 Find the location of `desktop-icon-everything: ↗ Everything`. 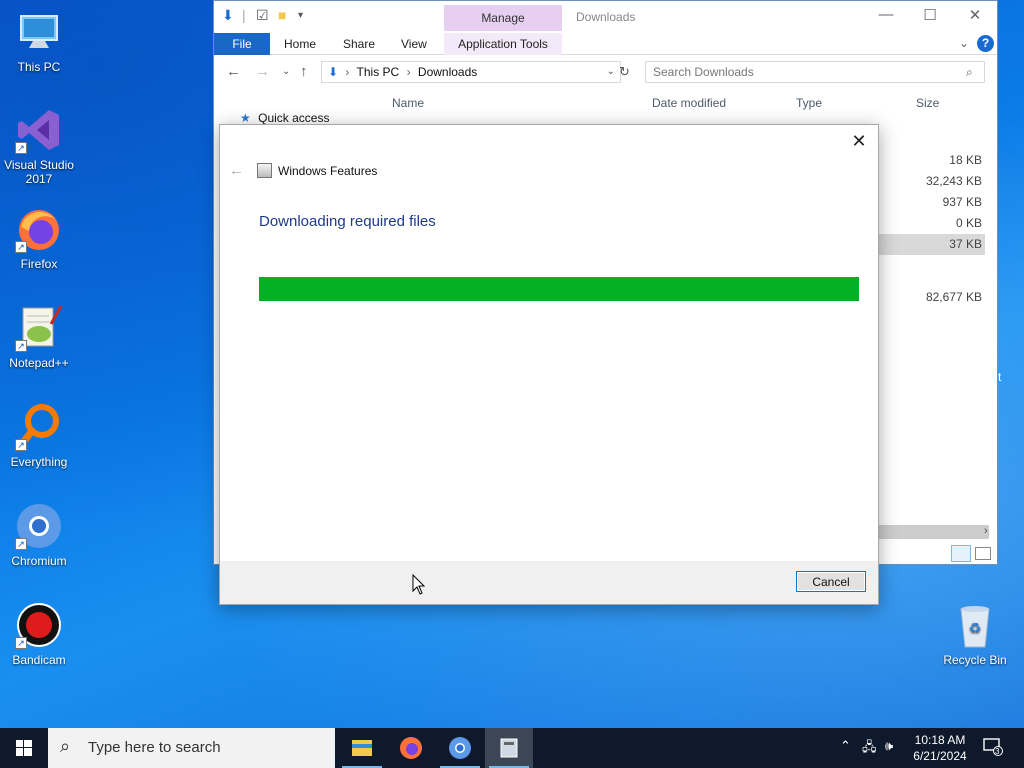

desktop-icon-everything: ↗ Everything is located at coordinates (39, 436).